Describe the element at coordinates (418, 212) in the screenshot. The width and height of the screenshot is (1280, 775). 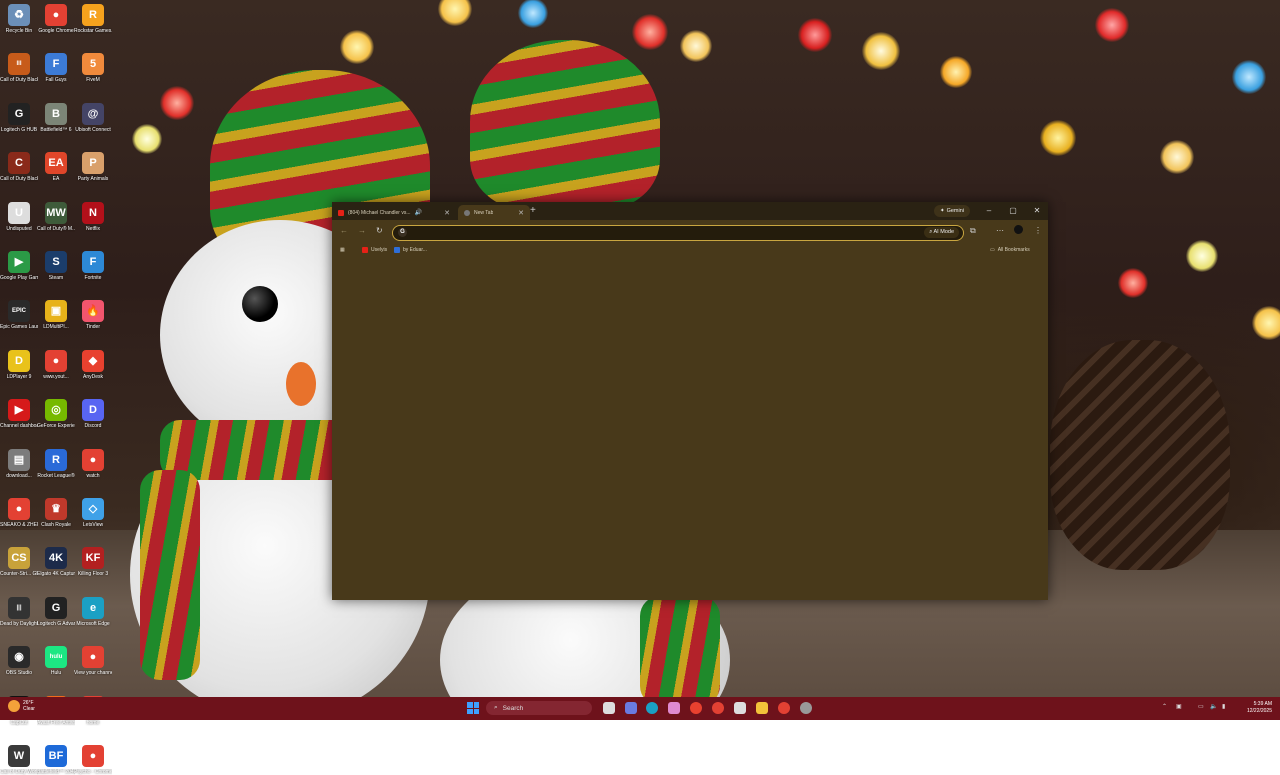
I see `speaker-icon: 🔊` at that location.